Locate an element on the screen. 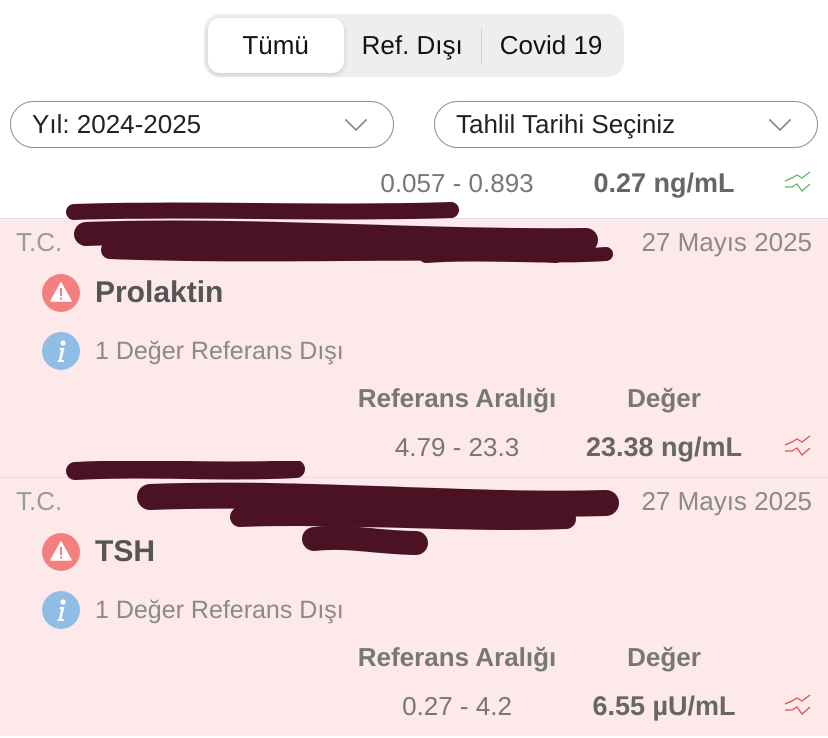  filter-dropdown: Tahlil Tarihi Seçiniz is located at coordinates (626, 124).